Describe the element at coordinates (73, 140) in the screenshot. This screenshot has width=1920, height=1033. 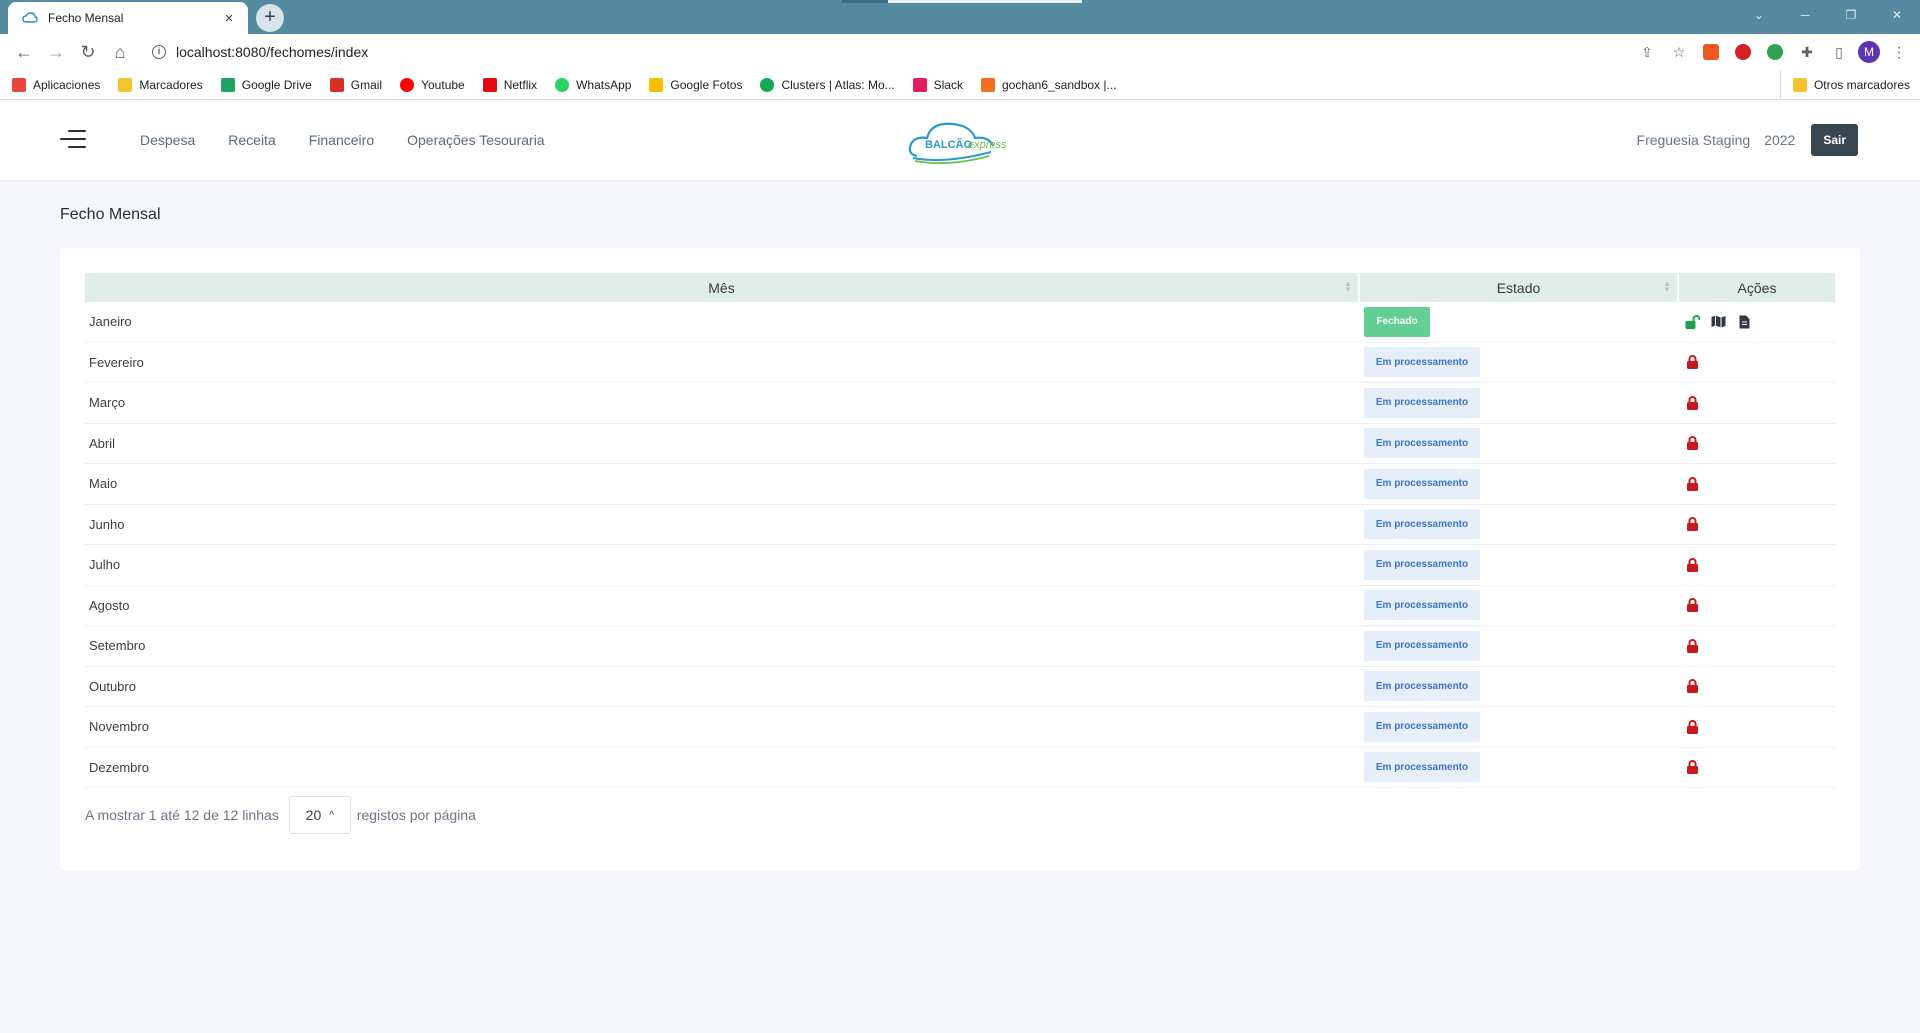
I see `hamburger-menu-icon` at that location.